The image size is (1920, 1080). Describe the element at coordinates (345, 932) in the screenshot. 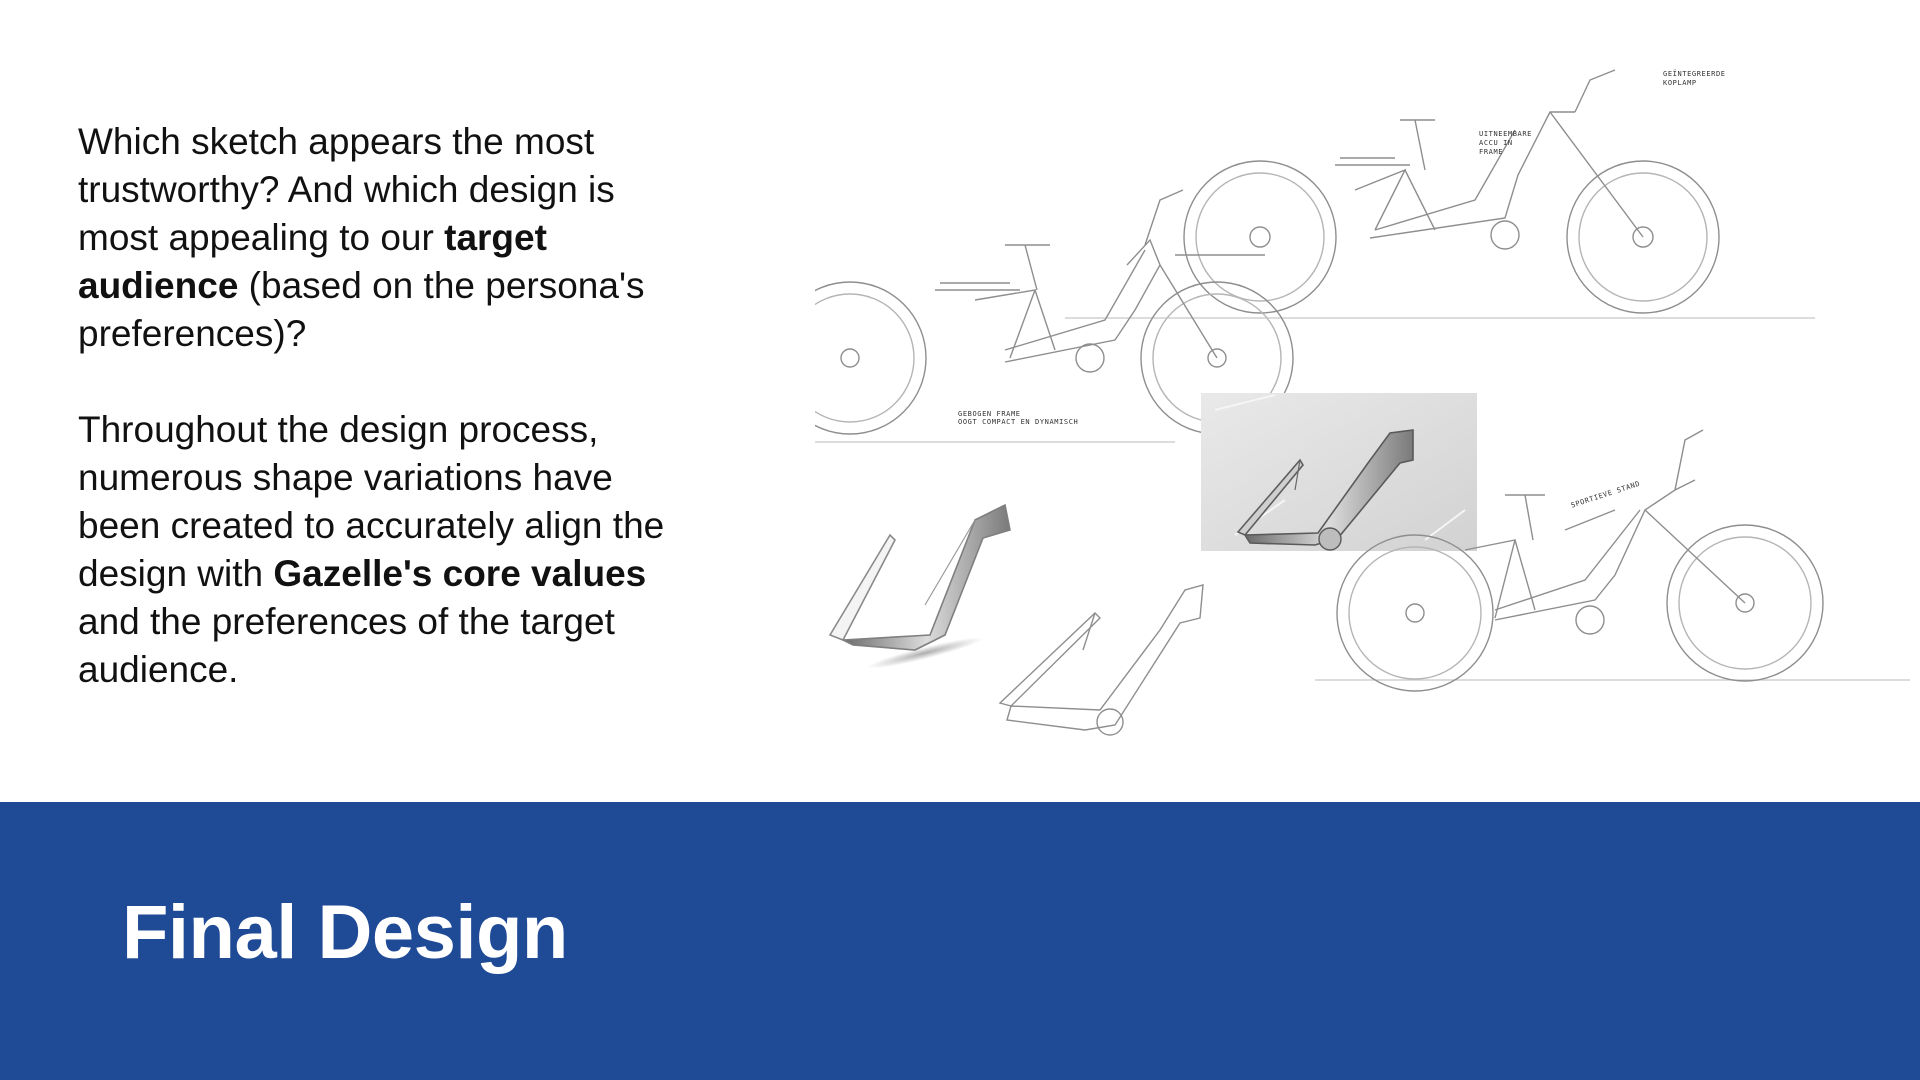

I see `section-title: Final Design` at that location.